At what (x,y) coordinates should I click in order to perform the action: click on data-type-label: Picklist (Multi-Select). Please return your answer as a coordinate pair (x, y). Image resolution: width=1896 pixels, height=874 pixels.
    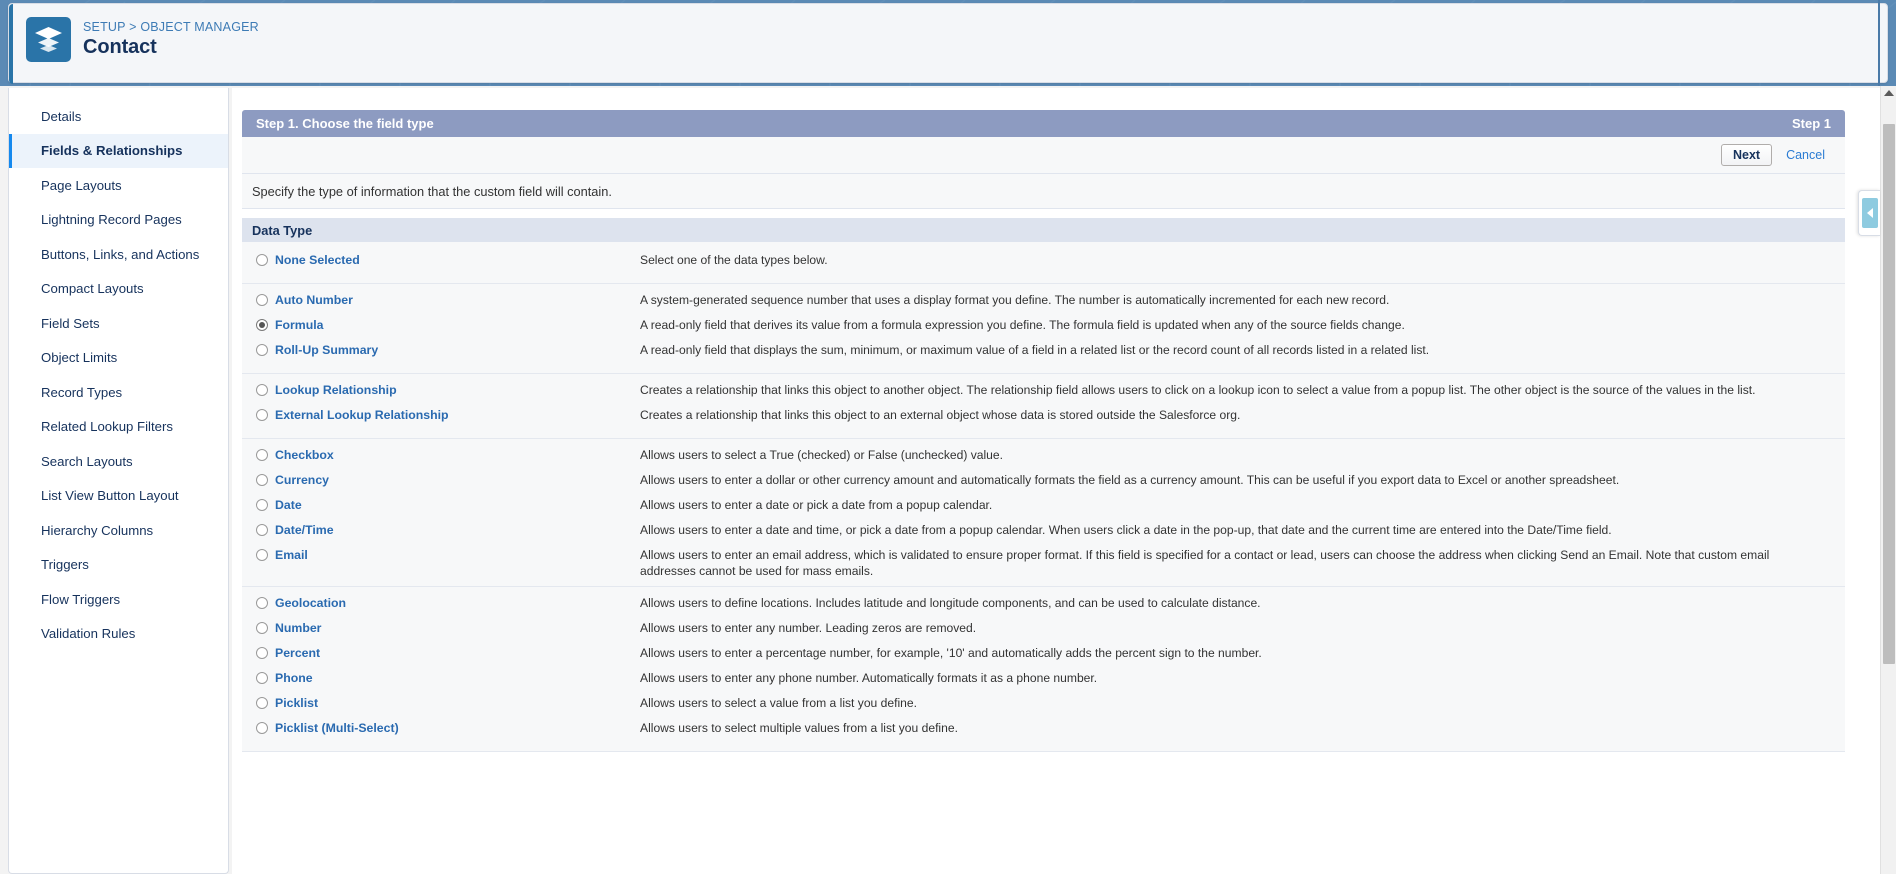
    Looking at the image, I should click on (337, 728).